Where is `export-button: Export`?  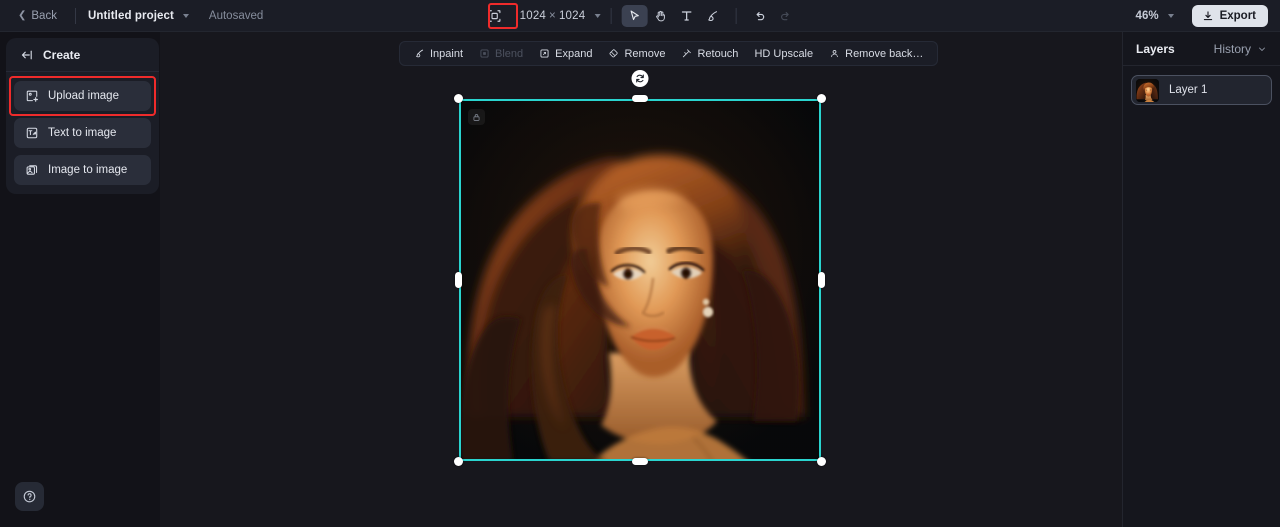 export-button: Export is located at coordinates (1229, 16).